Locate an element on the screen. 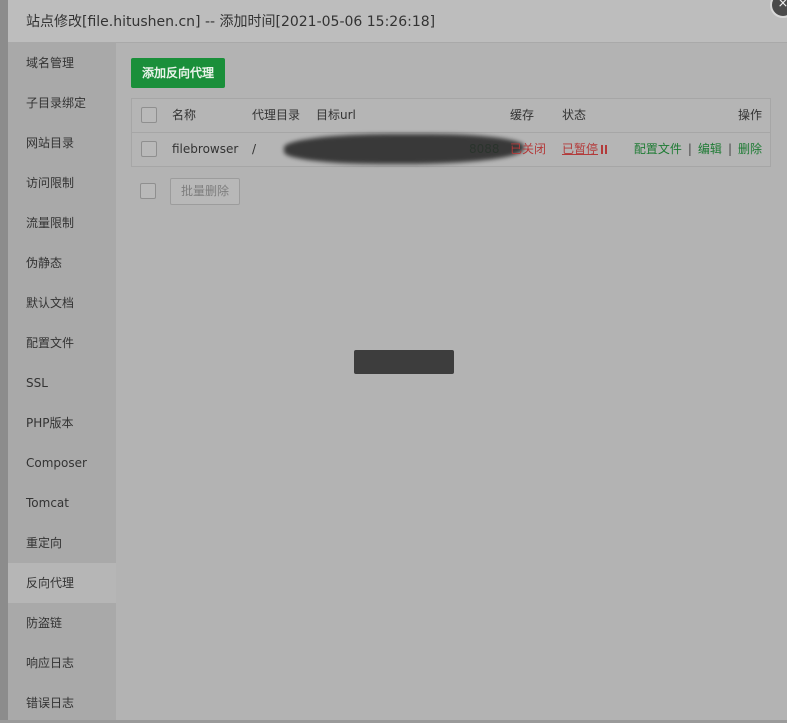  sidebar-item-config-file: 配置文件 is located at coordinates (62, 343).